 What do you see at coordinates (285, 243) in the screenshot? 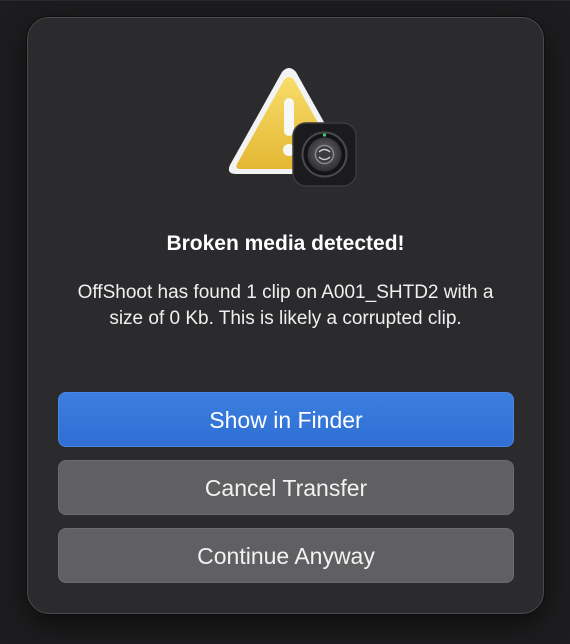
I see `dialog-title: Broken media detected!` at bounding box center [285, 243].